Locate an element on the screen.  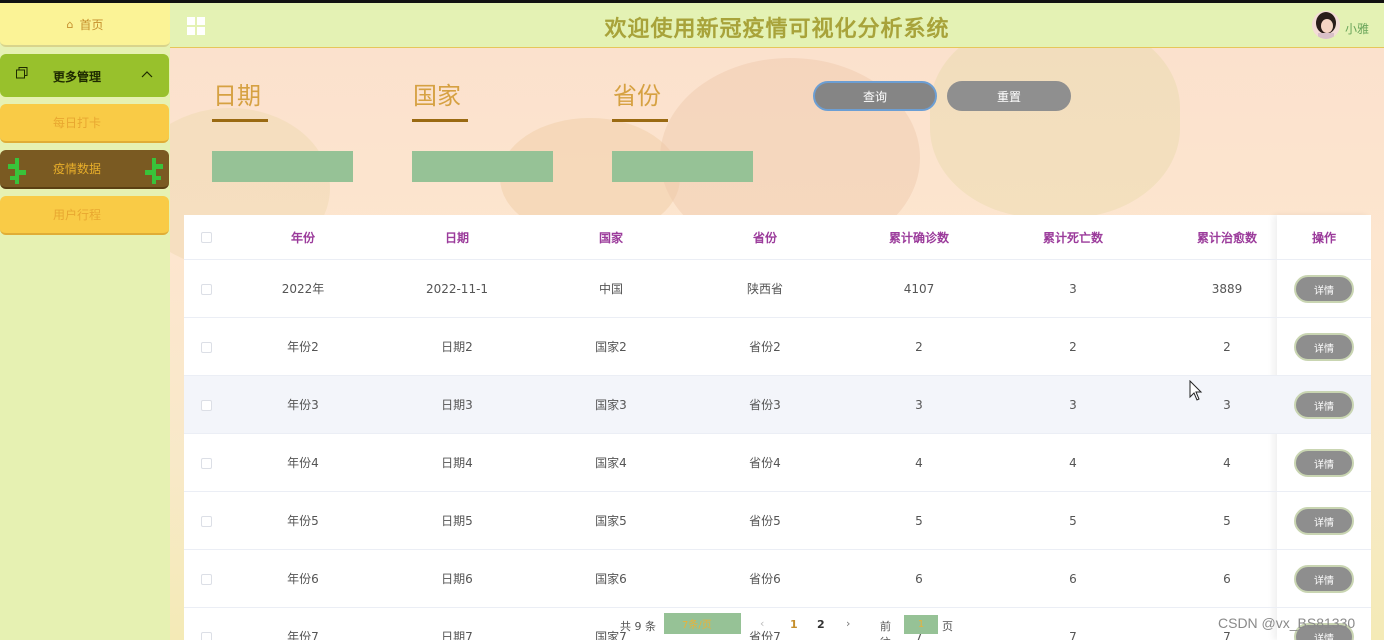
date-filter-underline is located at coordinates (240, 120).